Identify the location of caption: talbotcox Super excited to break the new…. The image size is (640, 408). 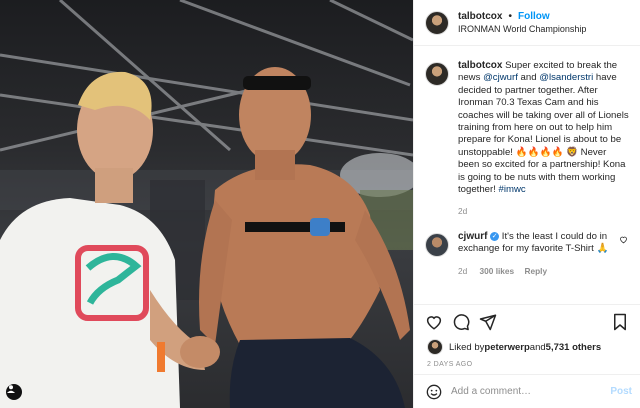
(527, 132).